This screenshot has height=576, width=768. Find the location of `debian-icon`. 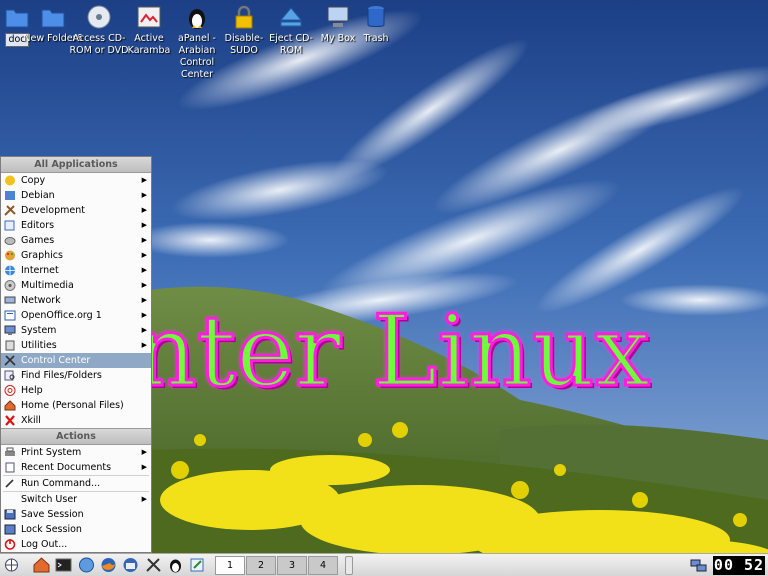

debian-icon is located at coordinates (10, 195).